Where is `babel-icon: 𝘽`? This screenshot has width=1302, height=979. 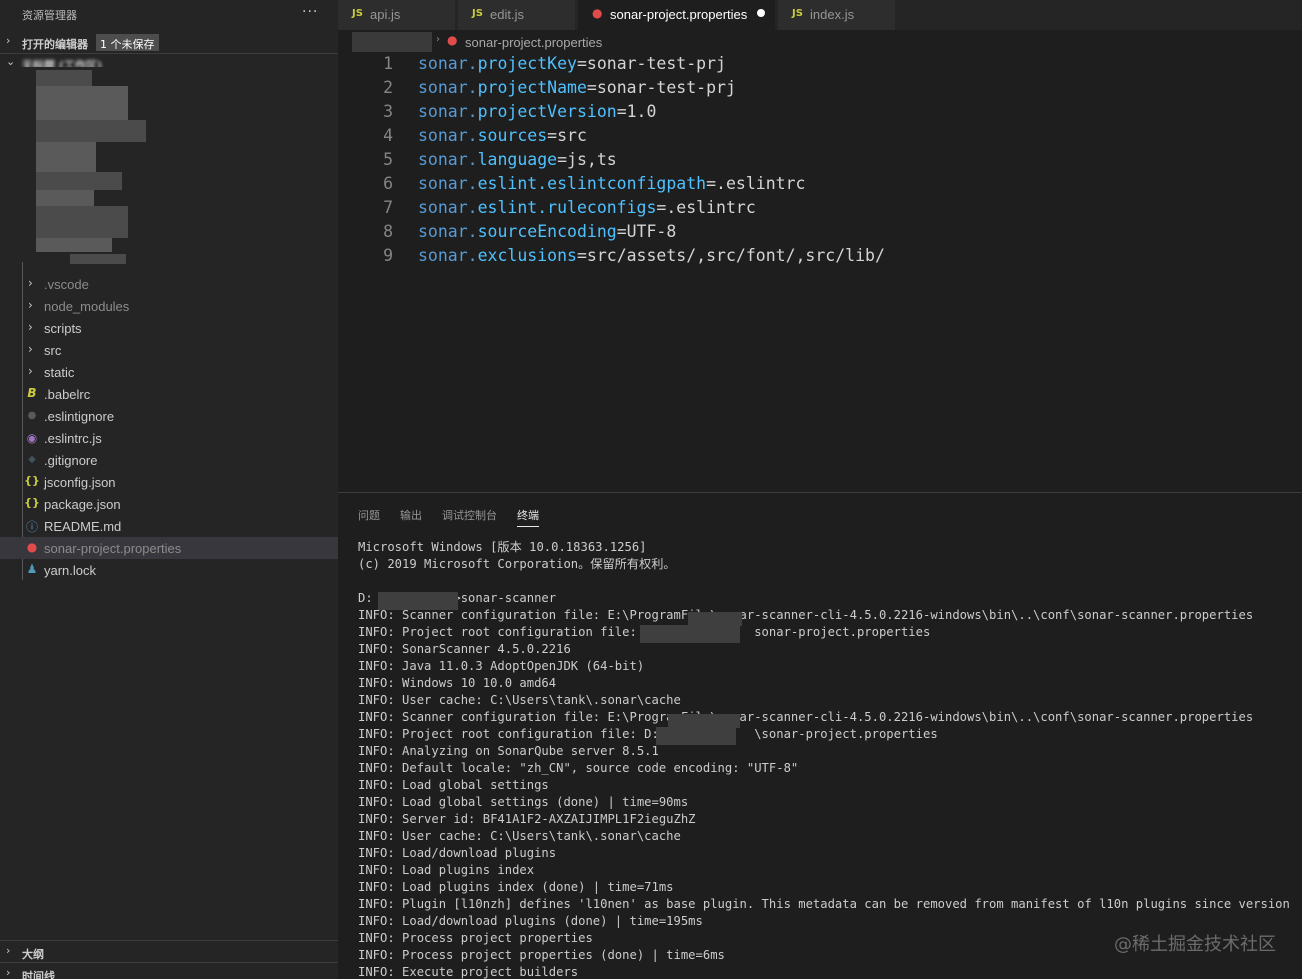 babel-icon: 𝘽 is located at coordinates (32, 393).